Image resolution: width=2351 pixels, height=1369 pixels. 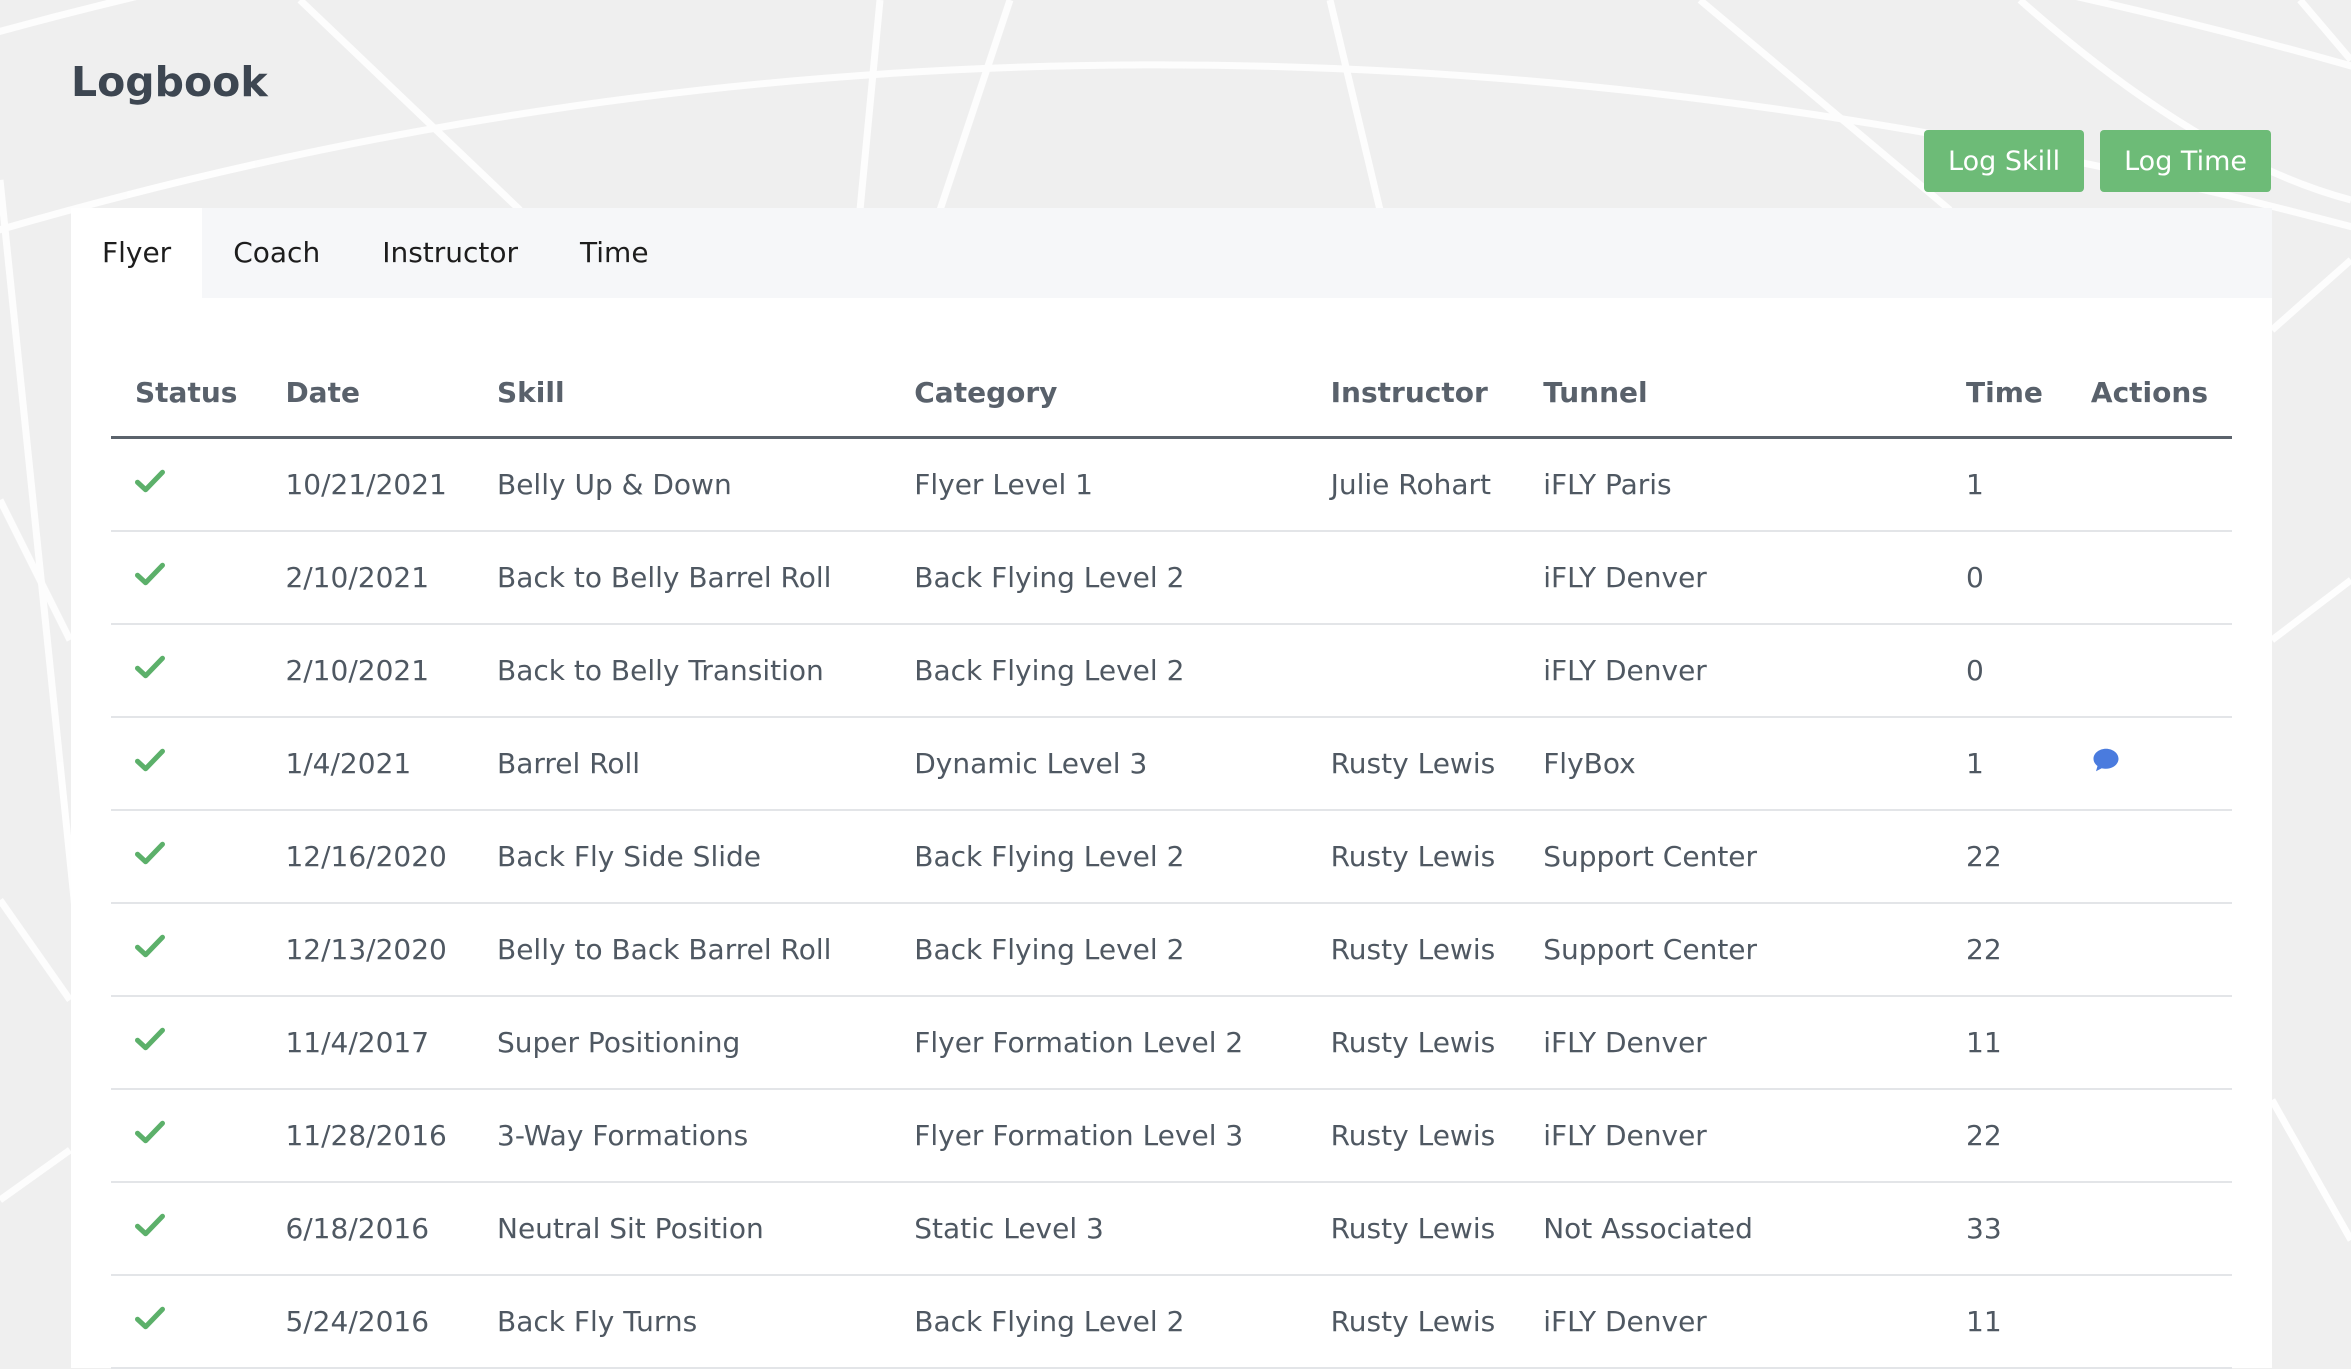 I want to click on tunnel-cell: iFLY Paris, so click(x=1730, y=484).